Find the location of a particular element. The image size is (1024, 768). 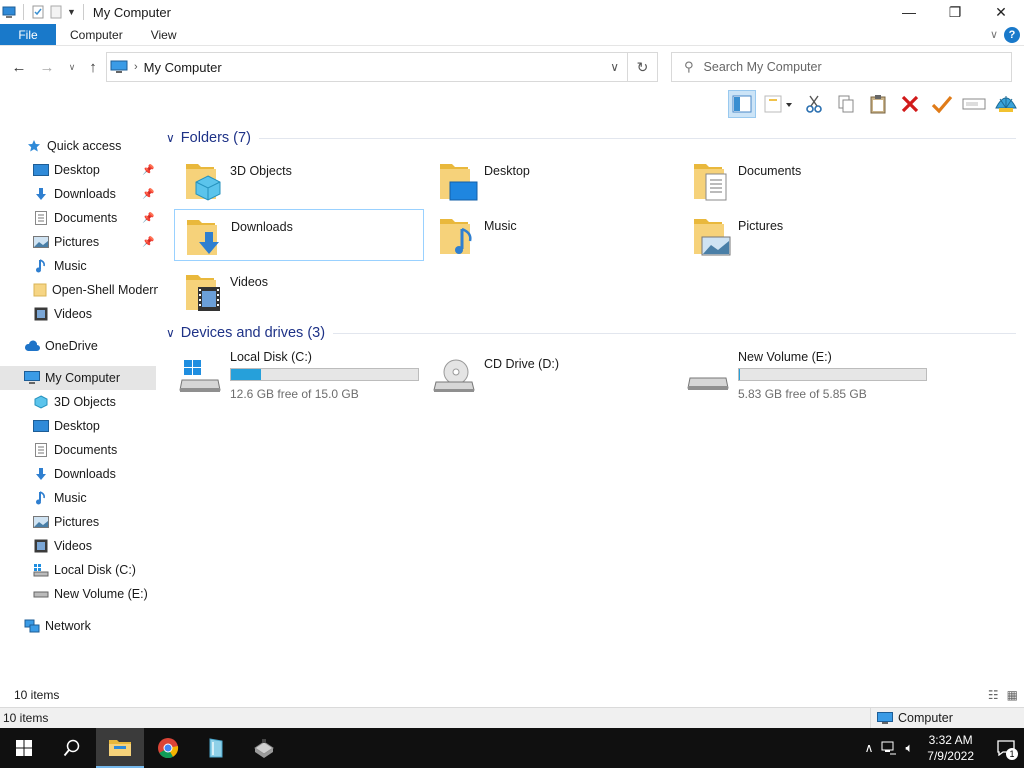

ribbon-tabs: File Computer View ∨ ? is located at coordinates (512, 35).